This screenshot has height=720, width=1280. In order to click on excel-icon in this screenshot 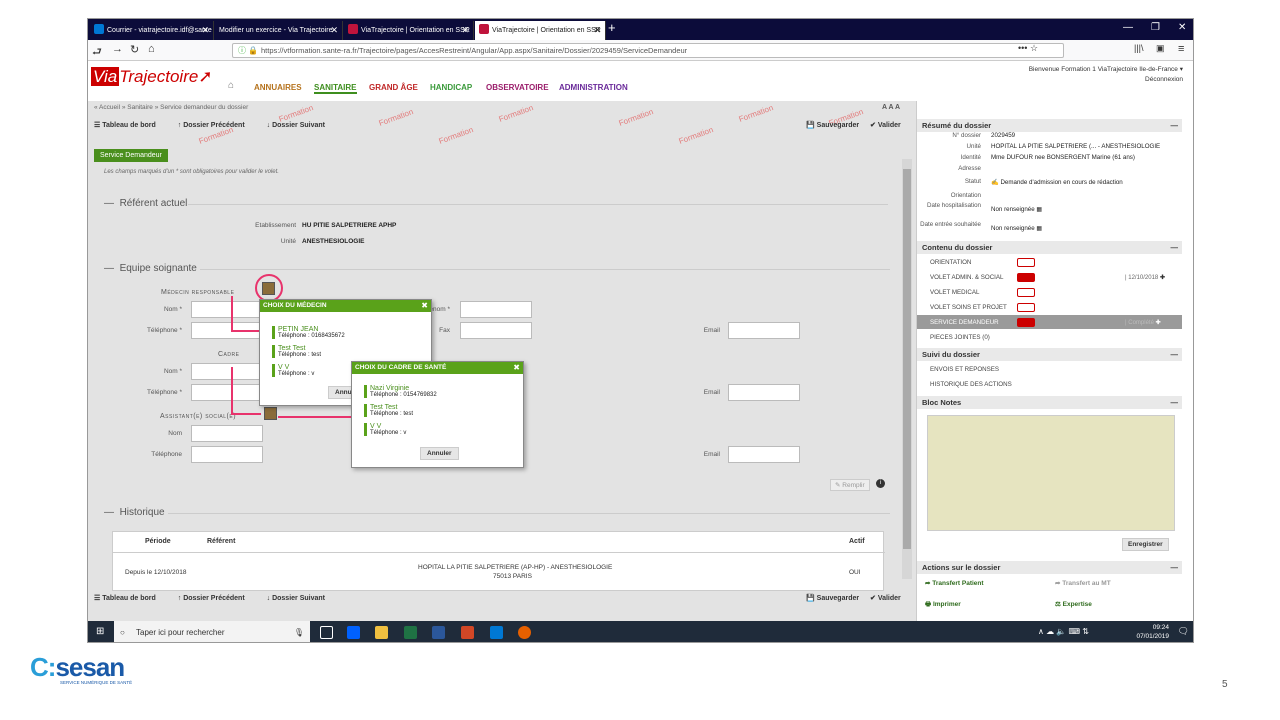, I will do `click(410, 632)`.